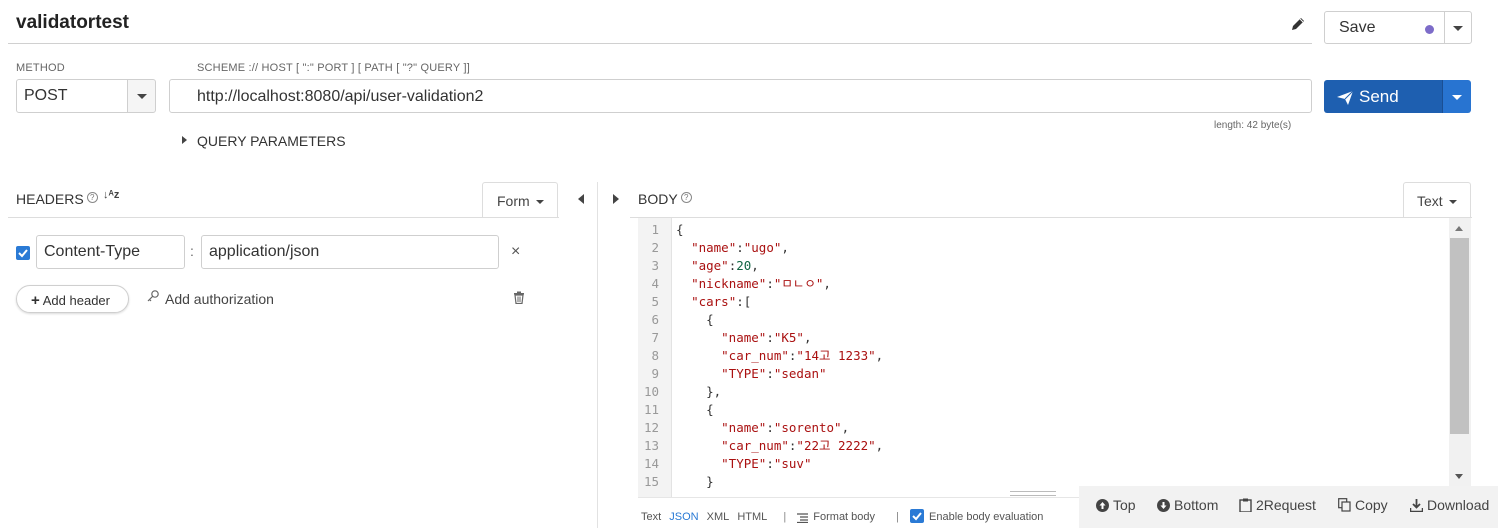 The image size is (1498, 528). I want to click on to-request-button: 2Request, so click(1277, 505).